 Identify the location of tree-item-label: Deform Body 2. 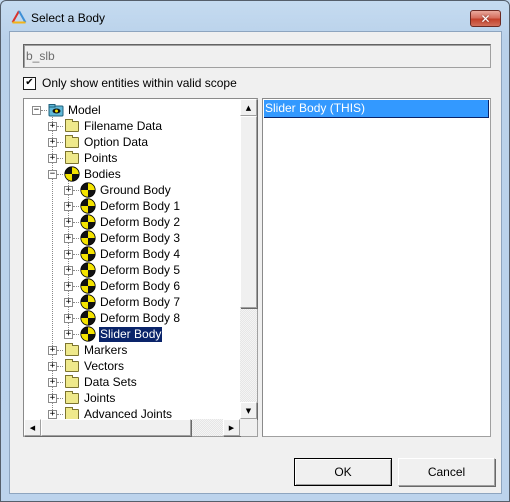
(140, 221).